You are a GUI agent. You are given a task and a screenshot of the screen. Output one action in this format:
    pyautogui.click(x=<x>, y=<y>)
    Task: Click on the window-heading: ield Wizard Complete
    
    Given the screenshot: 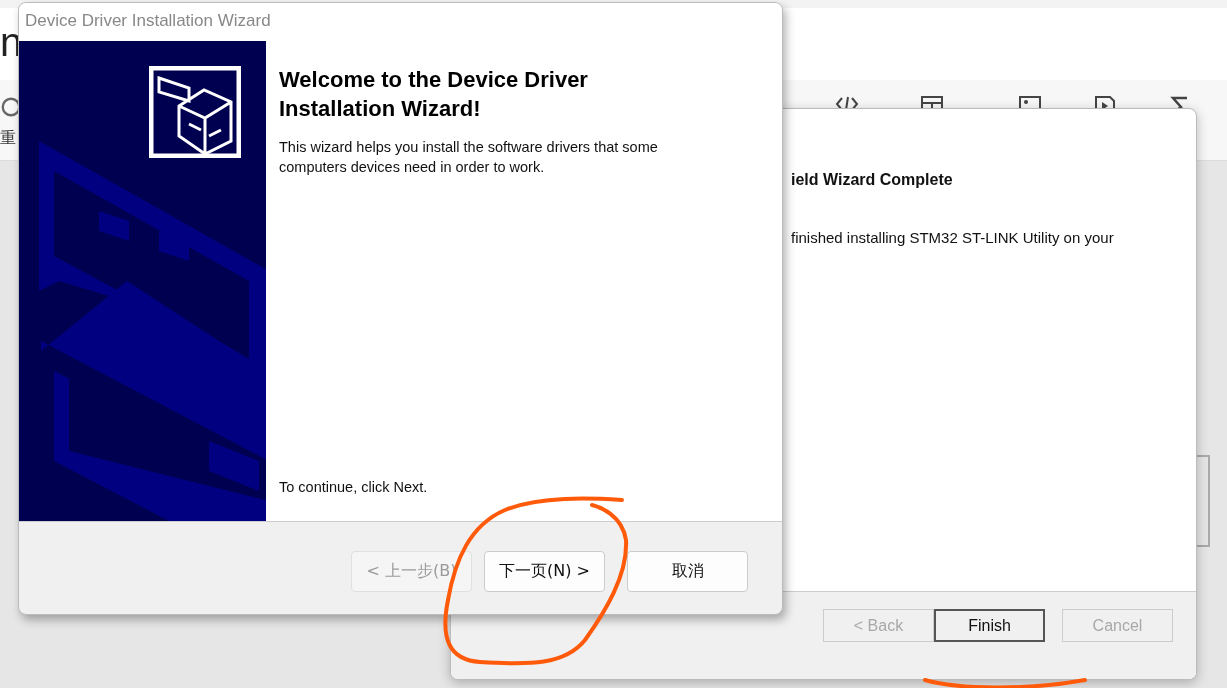 What is the action you would take?
    pyautogui.click(x=872, y=180)
    